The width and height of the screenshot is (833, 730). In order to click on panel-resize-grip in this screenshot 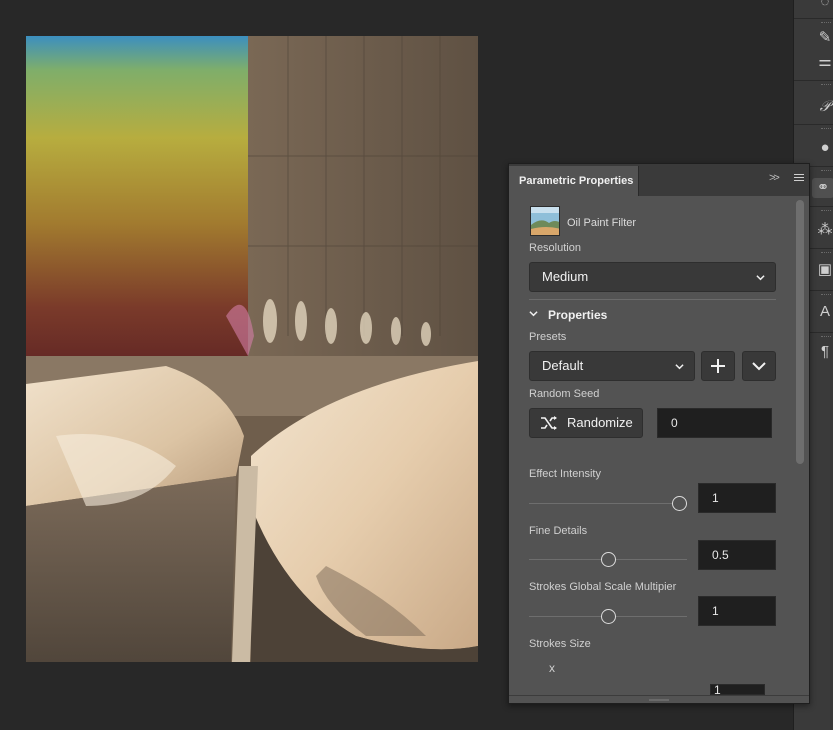, I will do `click(659, 700)`.